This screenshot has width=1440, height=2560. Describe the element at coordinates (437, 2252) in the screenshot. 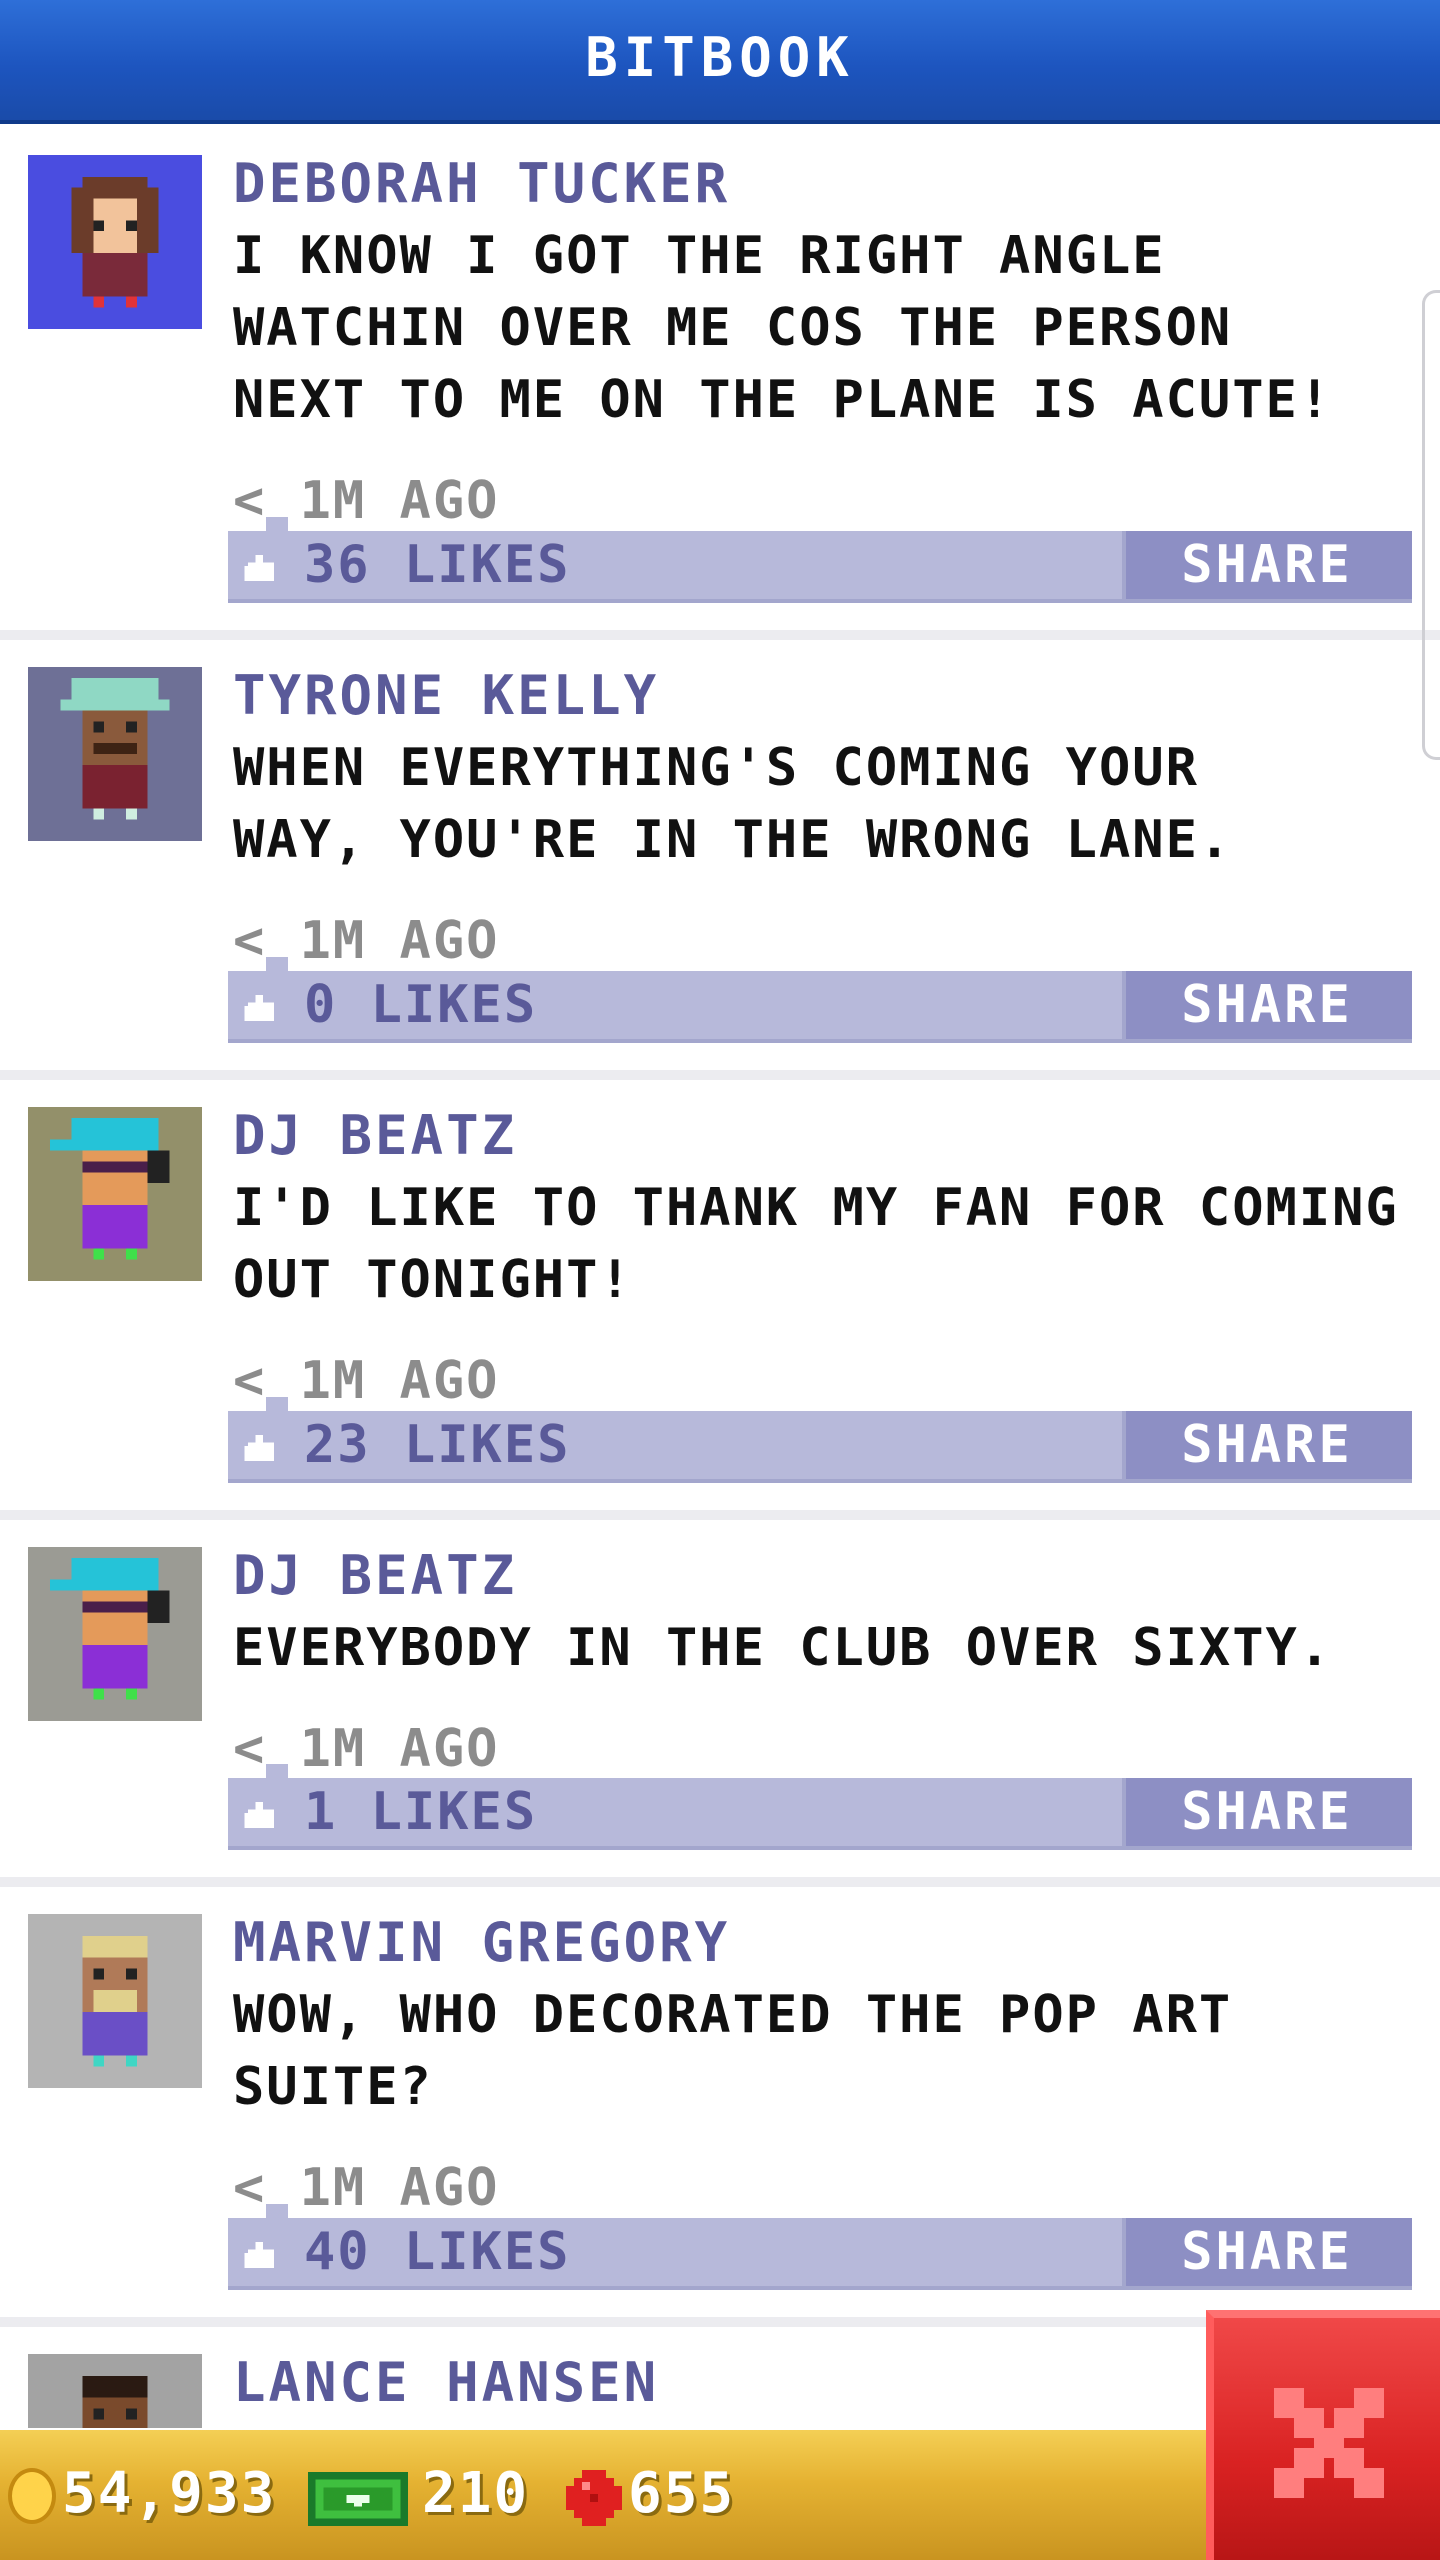

I see `like-count: 40 LIKES` at that location.